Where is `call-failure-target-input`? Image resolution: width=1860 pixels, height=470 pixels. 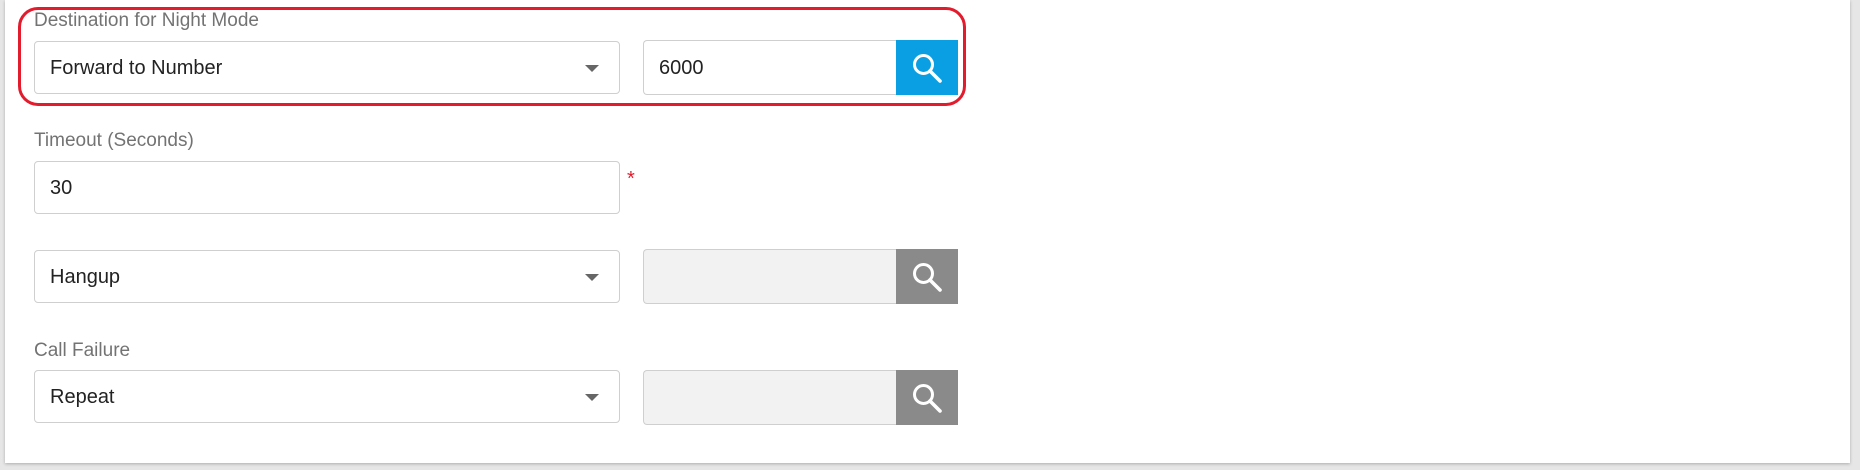
call-failure-target-input is located at coordinates (770, 397).